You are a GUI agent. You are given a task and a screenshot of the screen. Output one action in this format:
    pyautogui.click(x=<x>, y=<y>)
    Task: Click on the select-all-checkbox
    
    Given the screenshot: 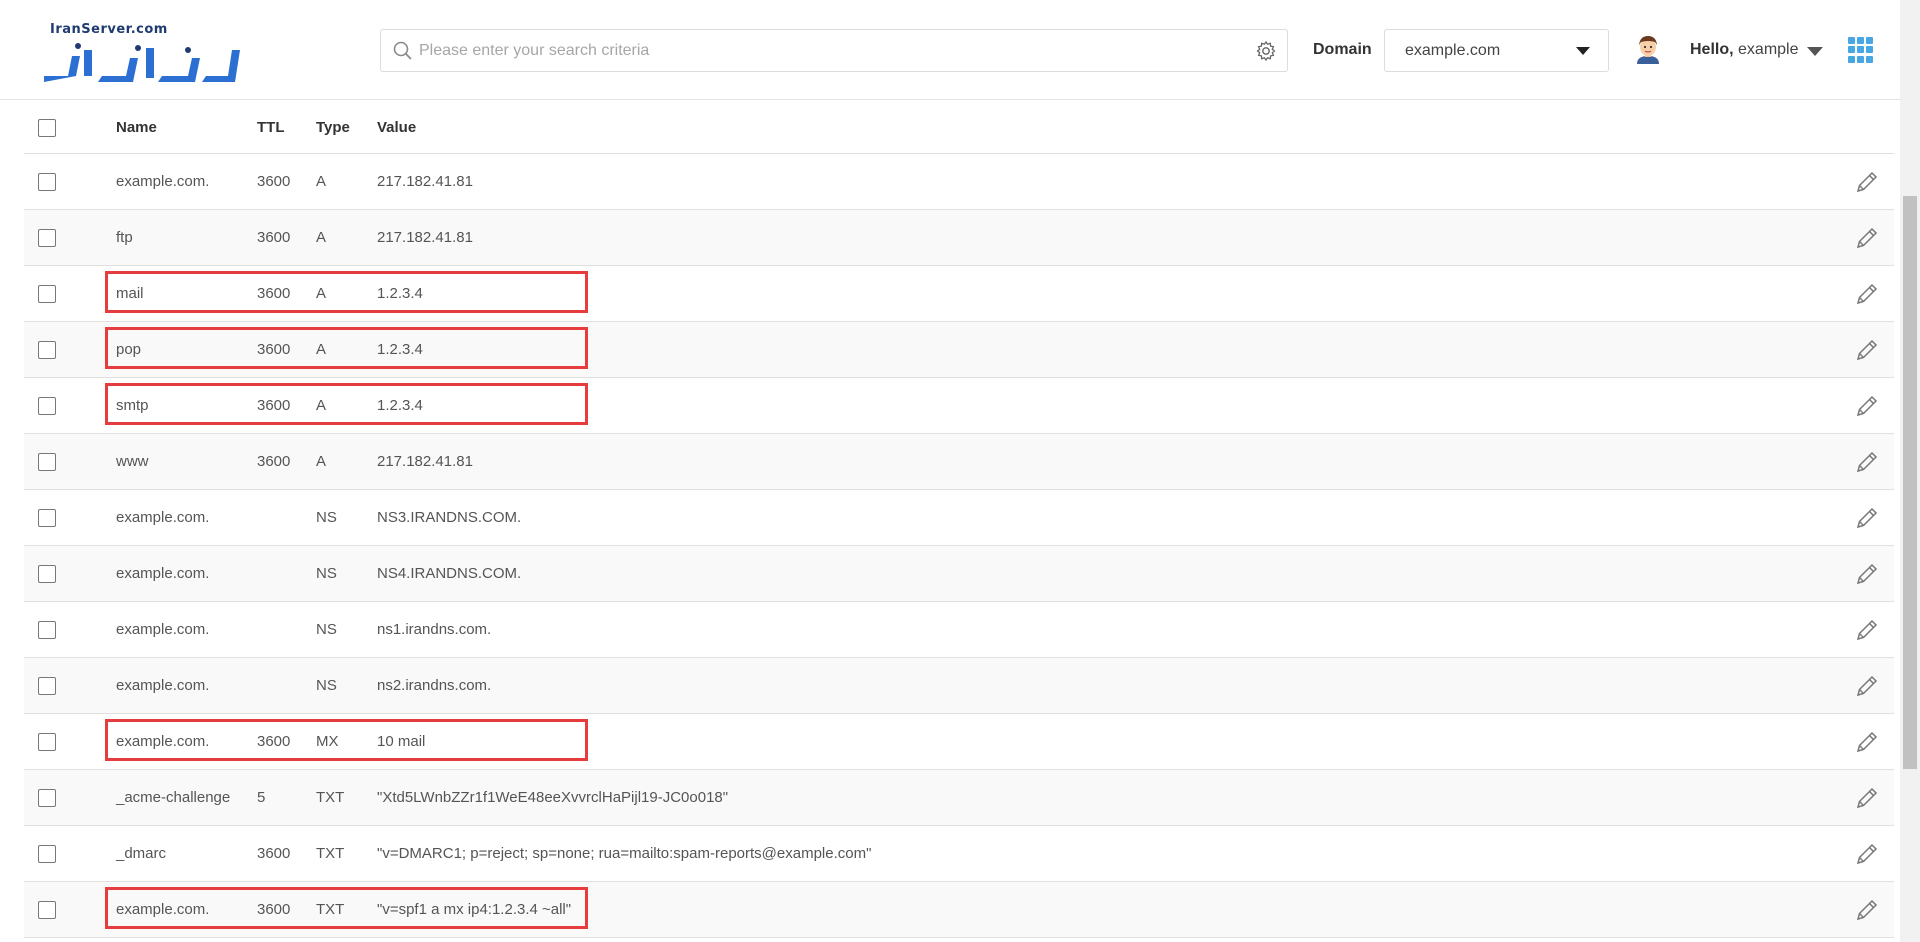 What is the action you would take?
    pyautogui.click(x=47, y=128)
    